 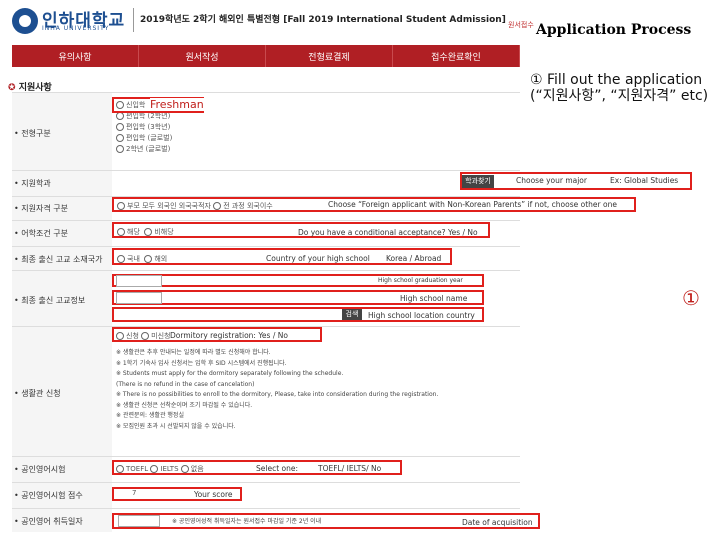 I want to click on test-options-hint: TOEFL/ IELTS/ No, so click(x=350, y=468).